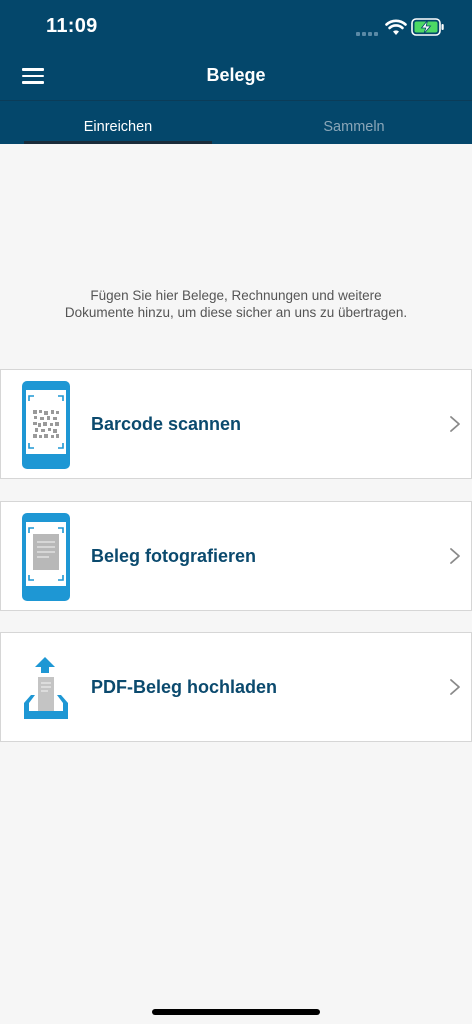  I want to click on pdf-upload-icon, so click(46, 688).